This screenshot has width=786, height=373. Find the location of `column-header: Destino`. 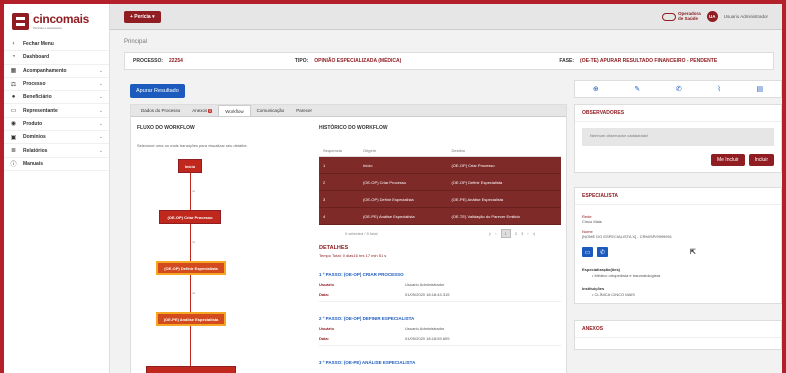

column-header: Destino is located at coordinates (504, 151).